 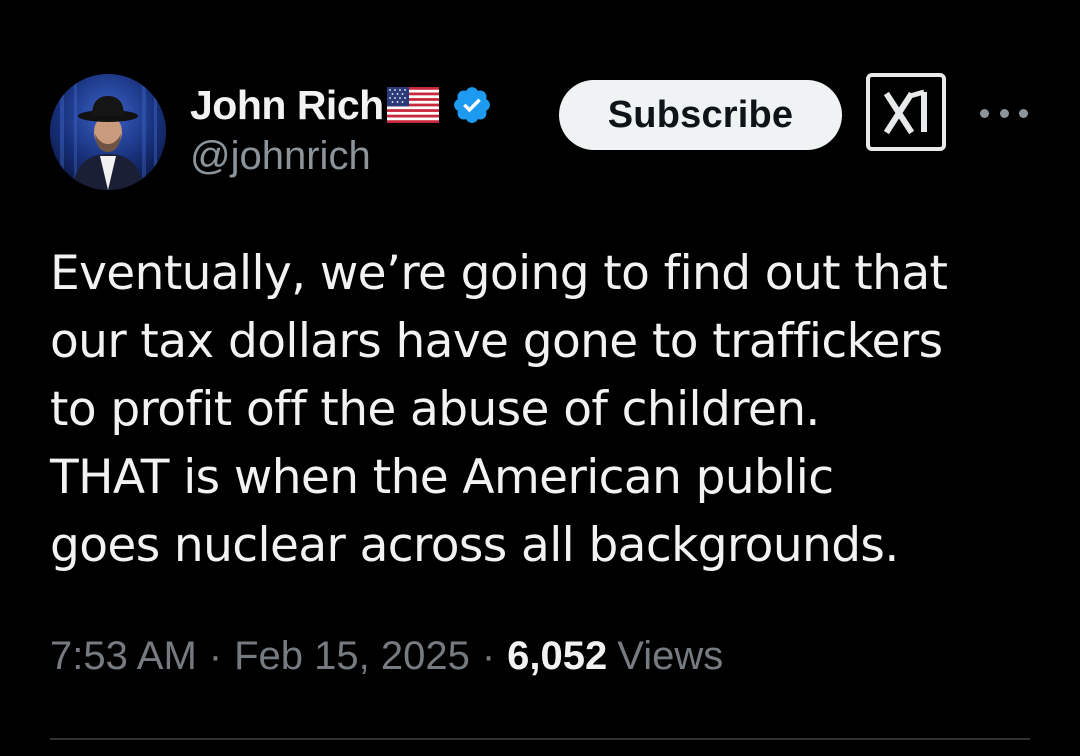 I want to click on verified-badge-icon, so click(x=472, y=105).